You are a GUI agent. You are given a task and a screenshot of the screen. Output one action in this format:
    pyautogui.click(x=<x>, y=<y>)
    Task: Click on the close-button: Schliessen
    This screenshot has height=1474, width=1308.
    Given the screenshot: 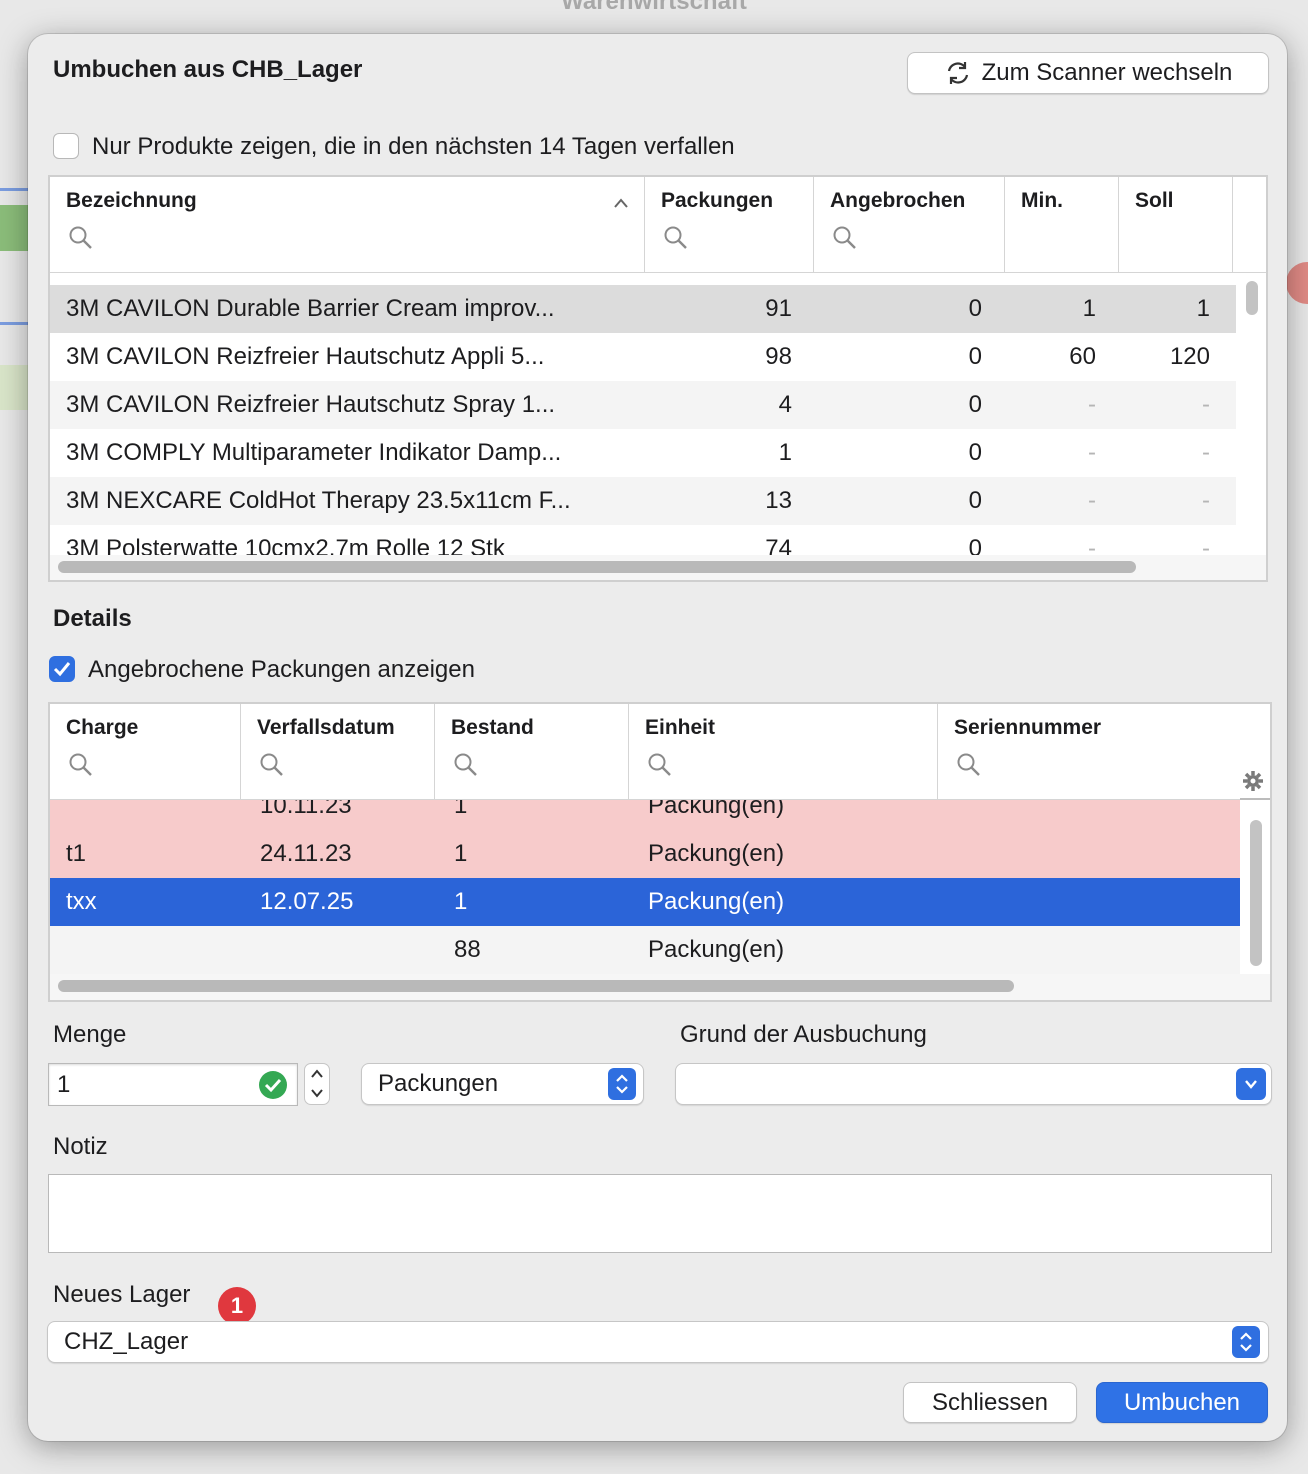 What is the action you would take?
    pyautogui.click(x=990, y=1402)
    